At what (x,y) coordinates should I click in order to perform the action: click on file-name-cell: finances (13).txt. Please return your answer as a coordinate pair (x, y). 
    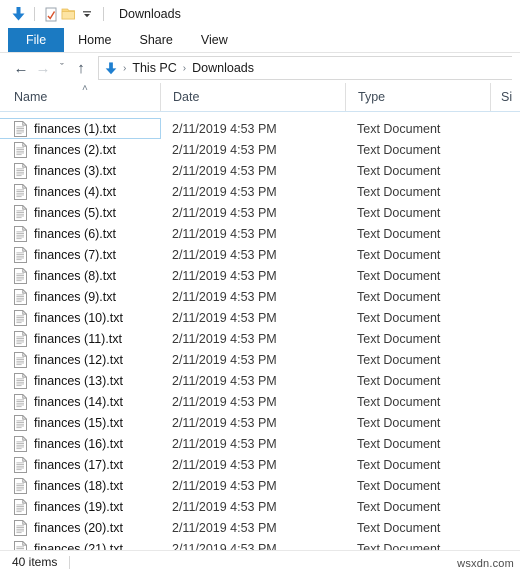
    Looking at the image, I should click on (80, 380).